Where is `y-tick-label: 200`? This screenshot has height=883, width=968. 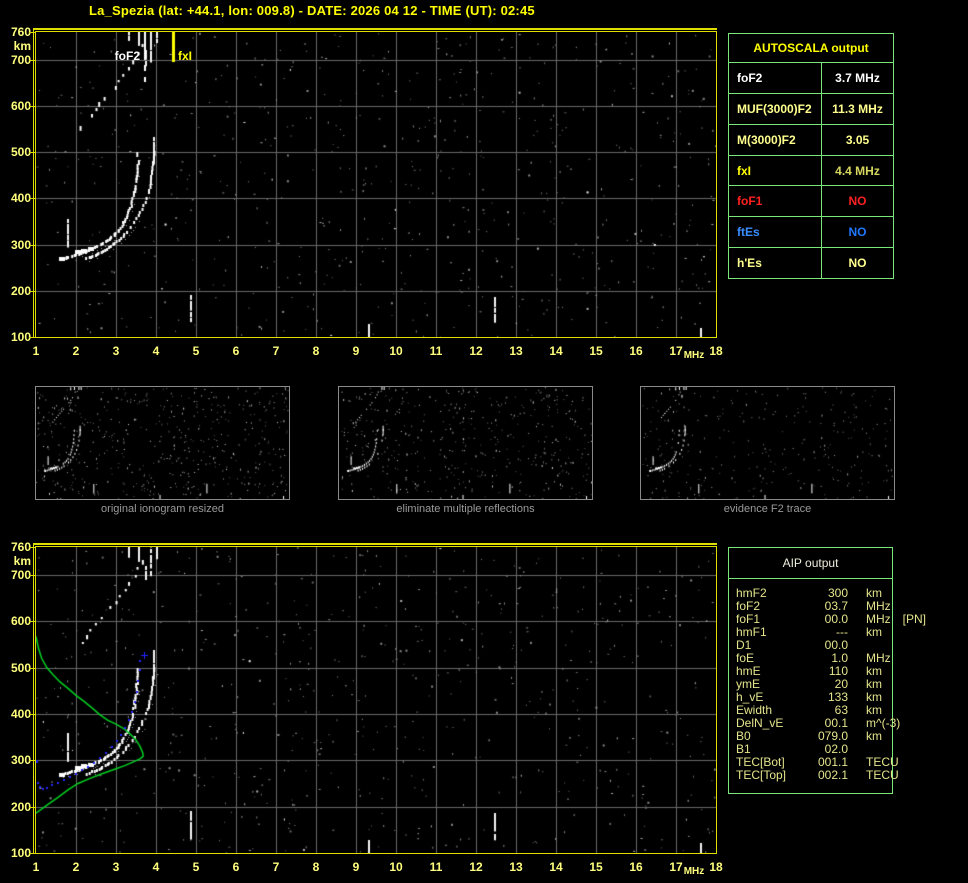
y-tick-label: 200 is located at coordinates (20, 291).